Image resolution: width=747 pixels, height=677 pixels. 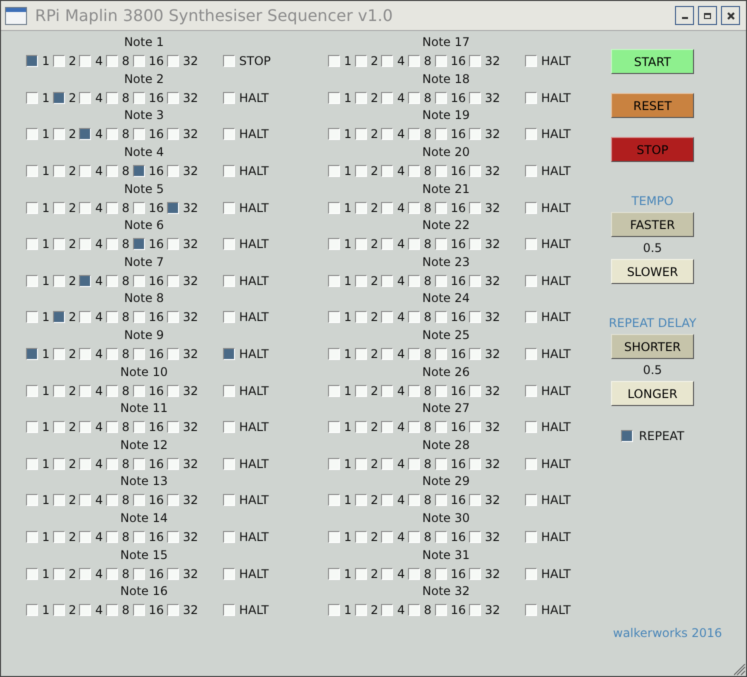 What do you see at coordinates (730, 15) in the screenshot?
I see `close-button` at bounding box center [730, 15].